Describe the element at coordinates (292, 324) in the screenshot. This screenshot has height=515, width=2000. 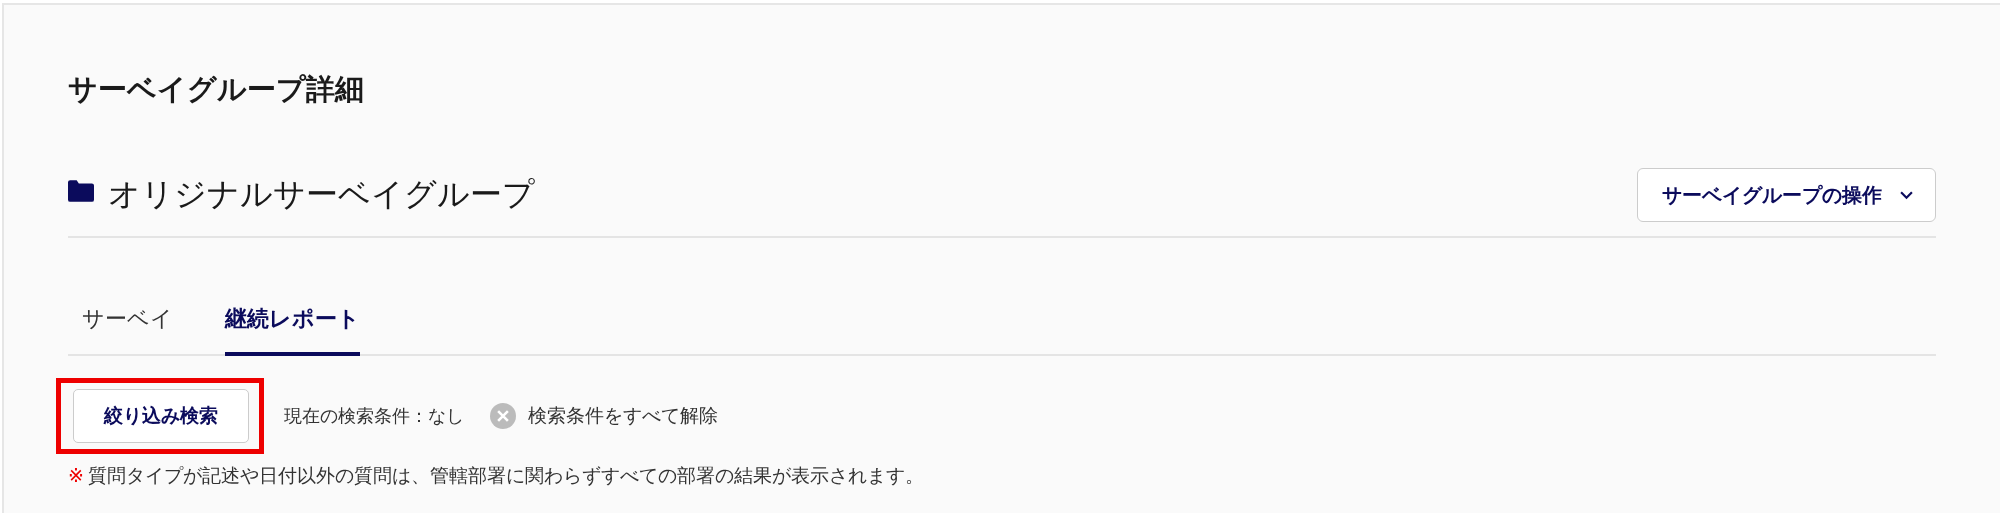
I see `tab: 継続レポート` at that location.